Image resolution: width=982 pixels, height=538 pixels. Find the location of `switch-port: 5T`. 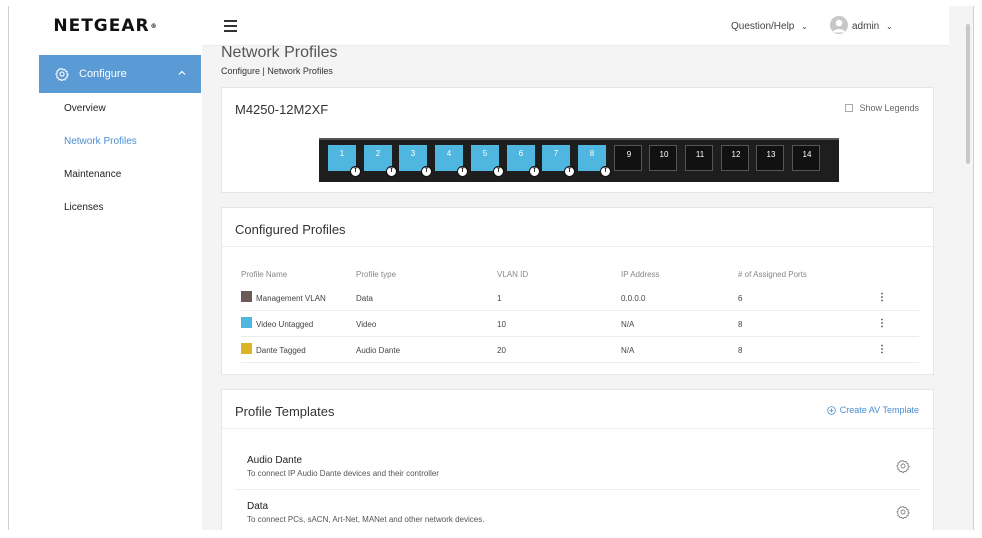

switch-port: 5T is located at coordinates (487, 161).